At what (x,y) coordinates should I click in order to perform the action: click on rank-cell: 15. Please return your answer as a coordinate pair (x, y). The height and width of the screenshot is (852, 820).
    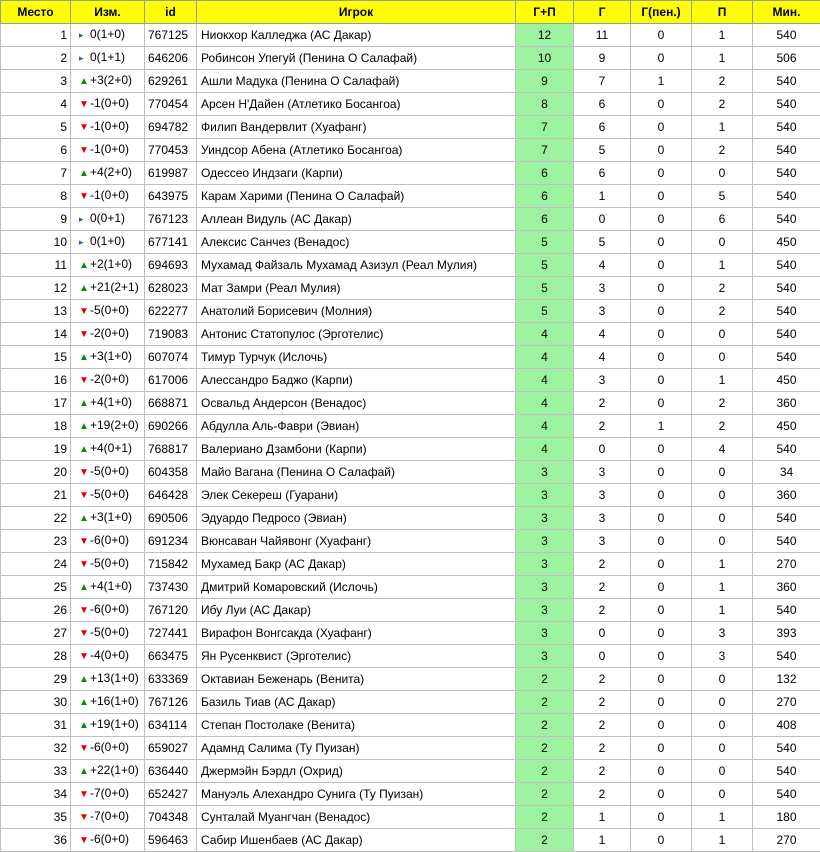
    Looking at the image, I should click on (36, 357).